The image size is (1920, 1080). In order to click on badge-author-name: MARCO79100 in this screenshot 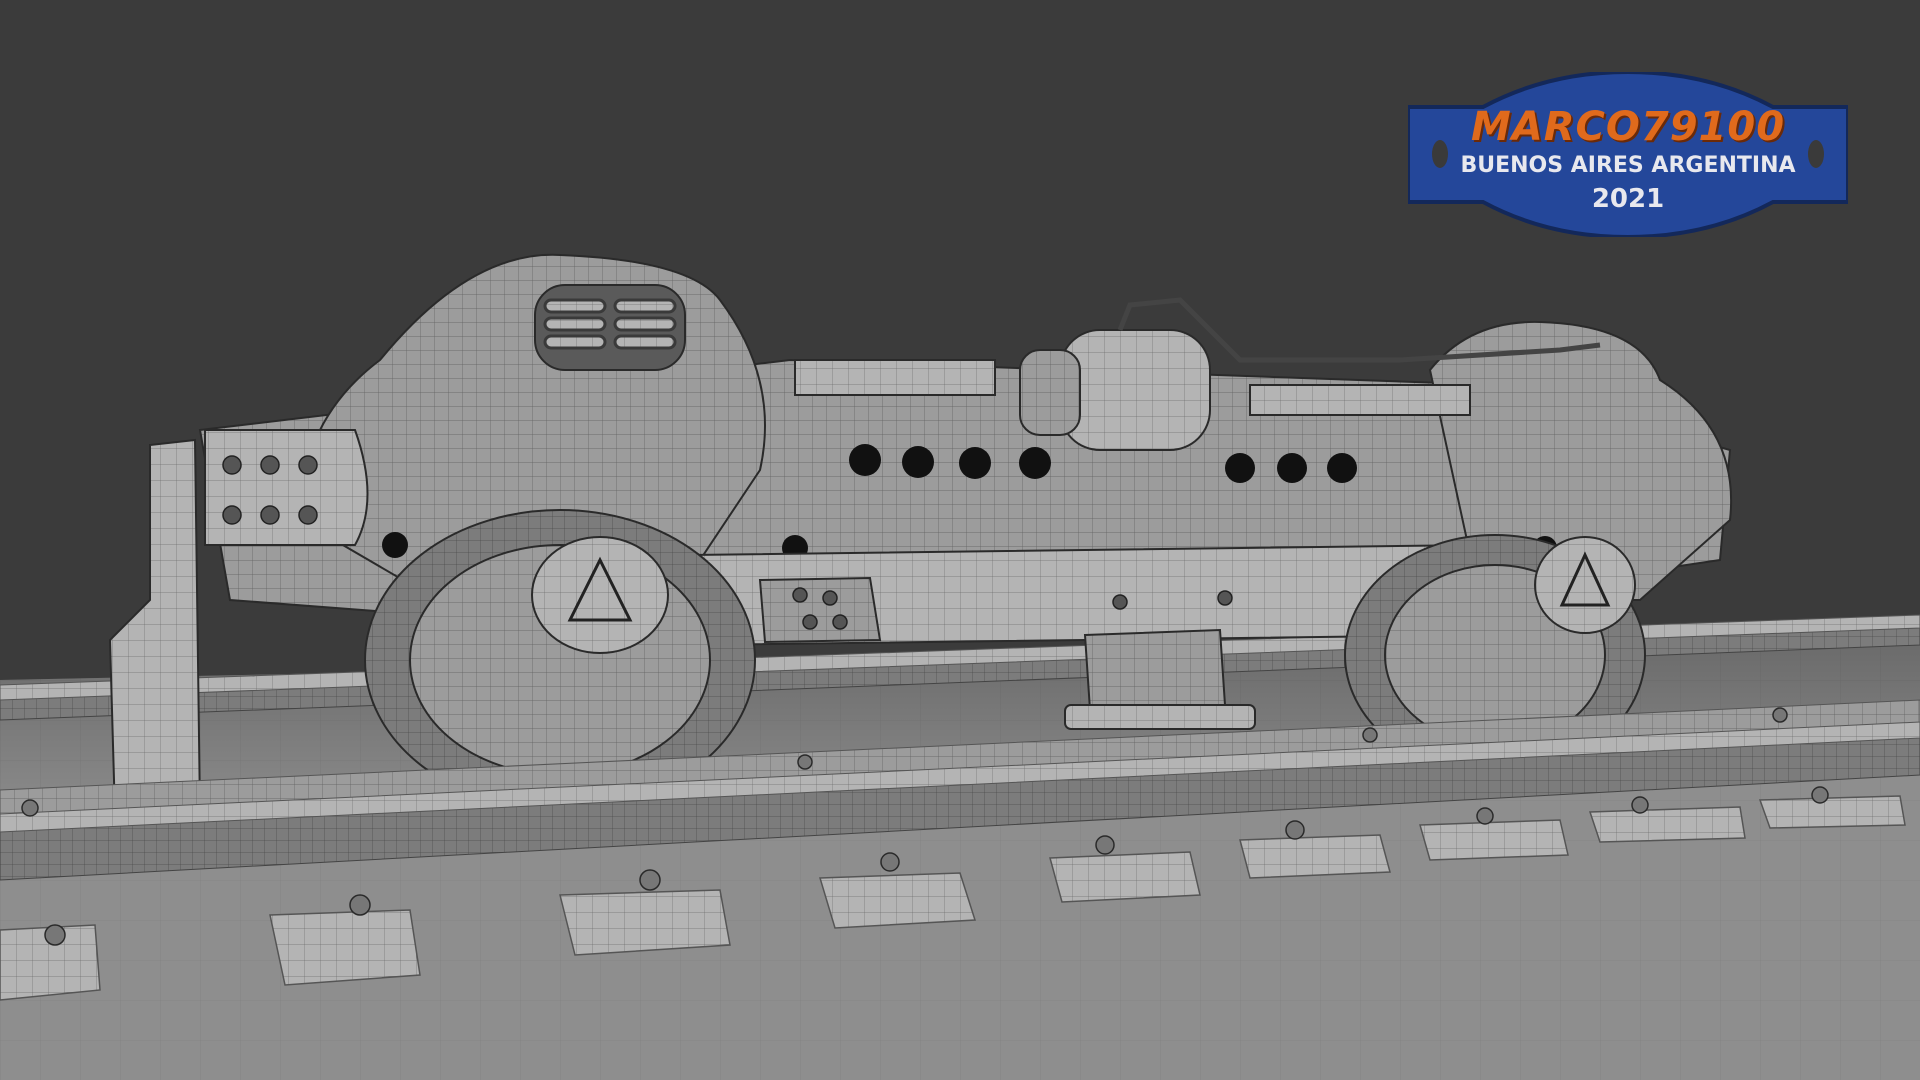, I will do `click(1628, 127)`.